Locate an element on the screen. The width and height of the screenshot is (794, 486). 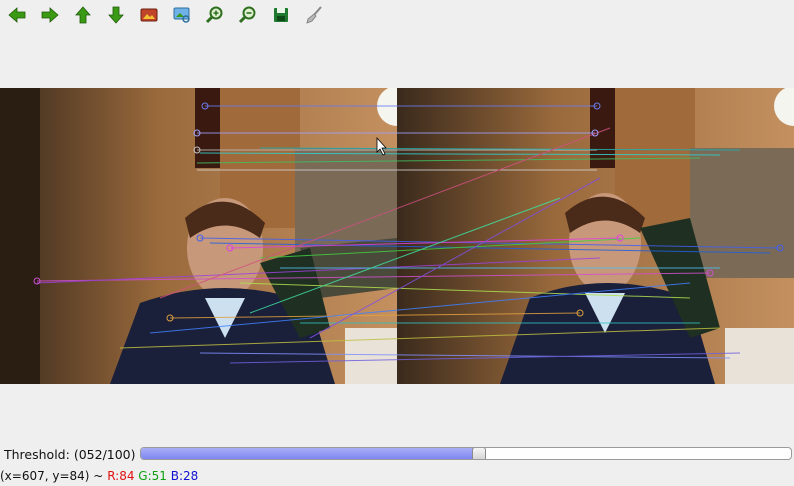
zoom-out-button is located at coordinates (247, 15).